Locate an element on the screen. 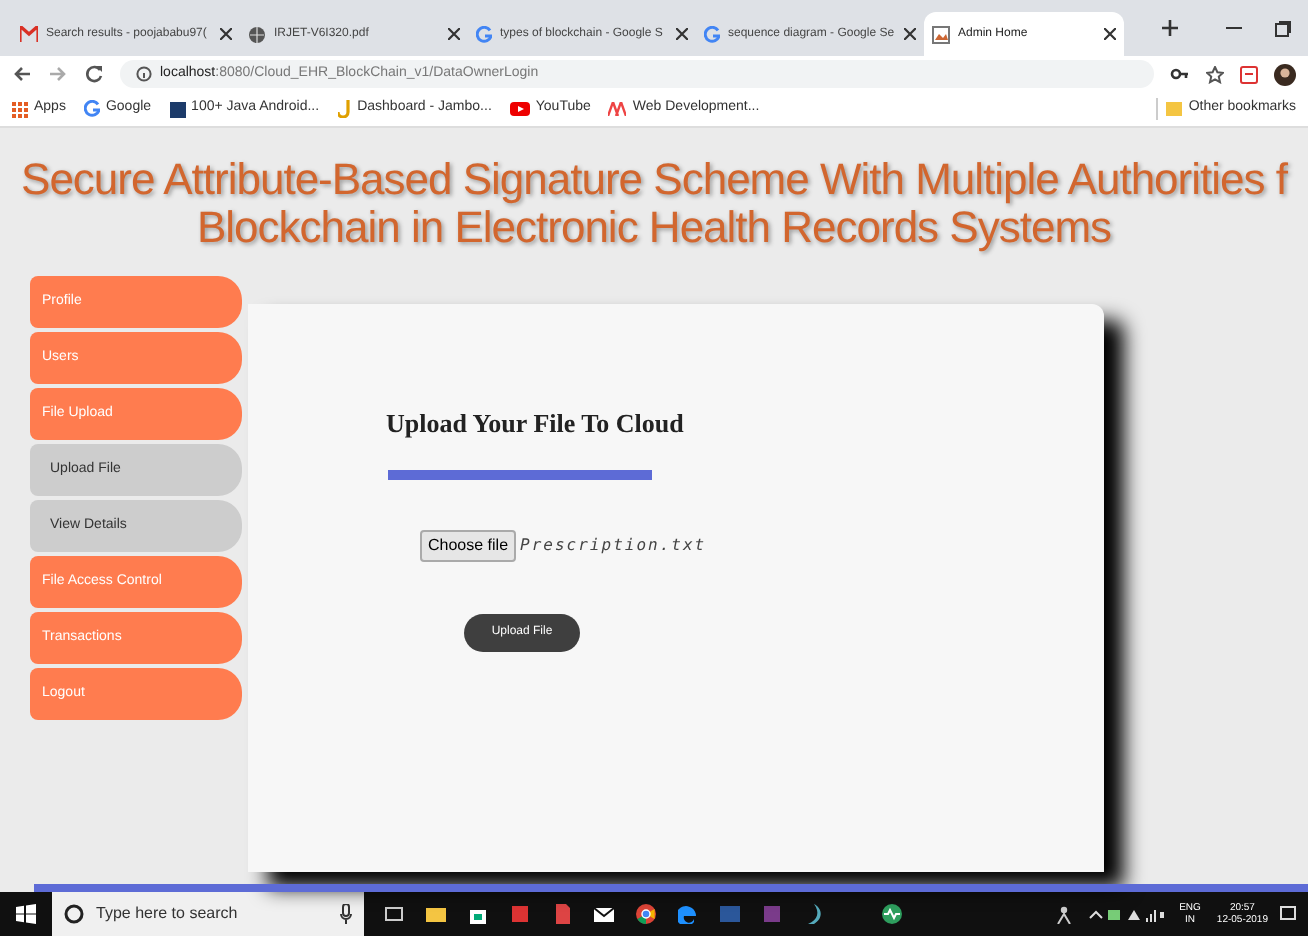 The height and width of the screenshot is (936, 1308). taskbar-search-field: Type here to search is located at coordinates (208, 914).